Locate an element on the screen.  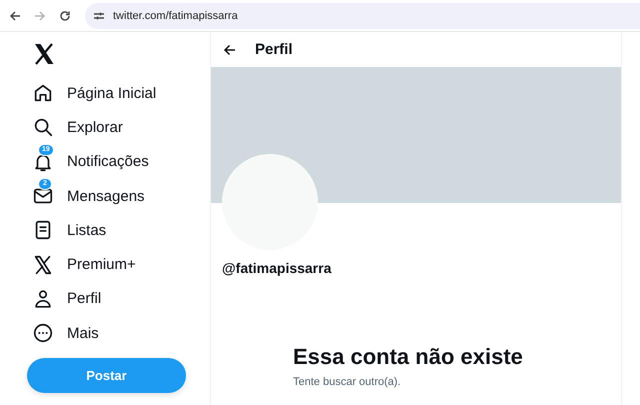
url-text: twitter.com/fatimapissarra is located at coordinates (175, 16).